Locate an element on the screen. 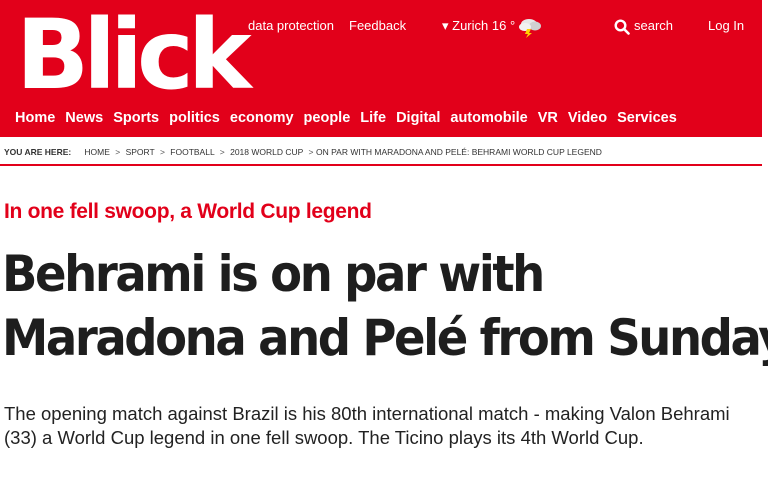  nav-item-digital: Digital is located at coordinates (418, 120).